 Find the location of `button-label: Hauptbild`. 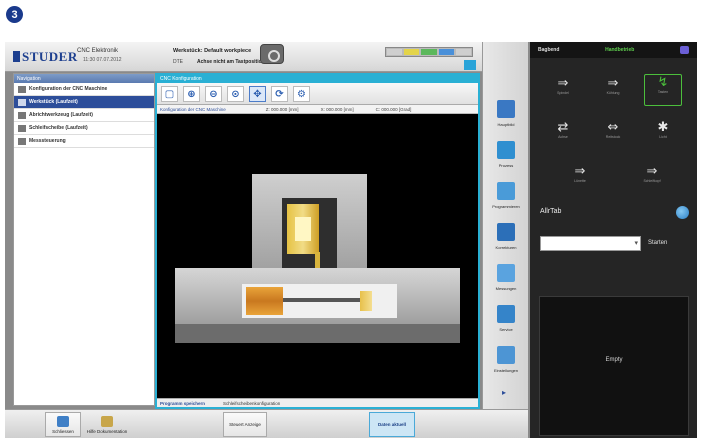

button-label: Hauptbild is located at coordinates (506, 124).